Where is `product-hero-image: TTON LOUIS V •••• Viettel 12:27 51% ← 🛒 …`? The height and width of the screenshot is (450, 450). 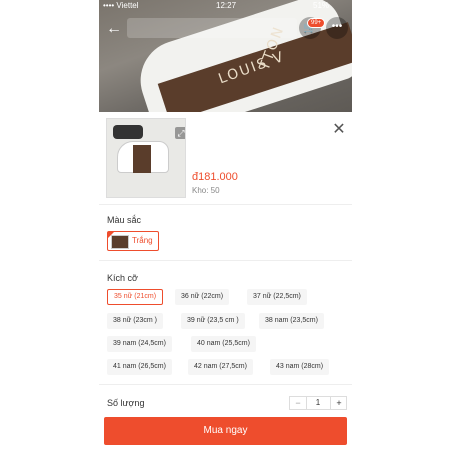 product-hero-image: TTON LOUIS V •••• Viettel 12:27 51% ← 🛒 … is located at coordinates (225, 56).